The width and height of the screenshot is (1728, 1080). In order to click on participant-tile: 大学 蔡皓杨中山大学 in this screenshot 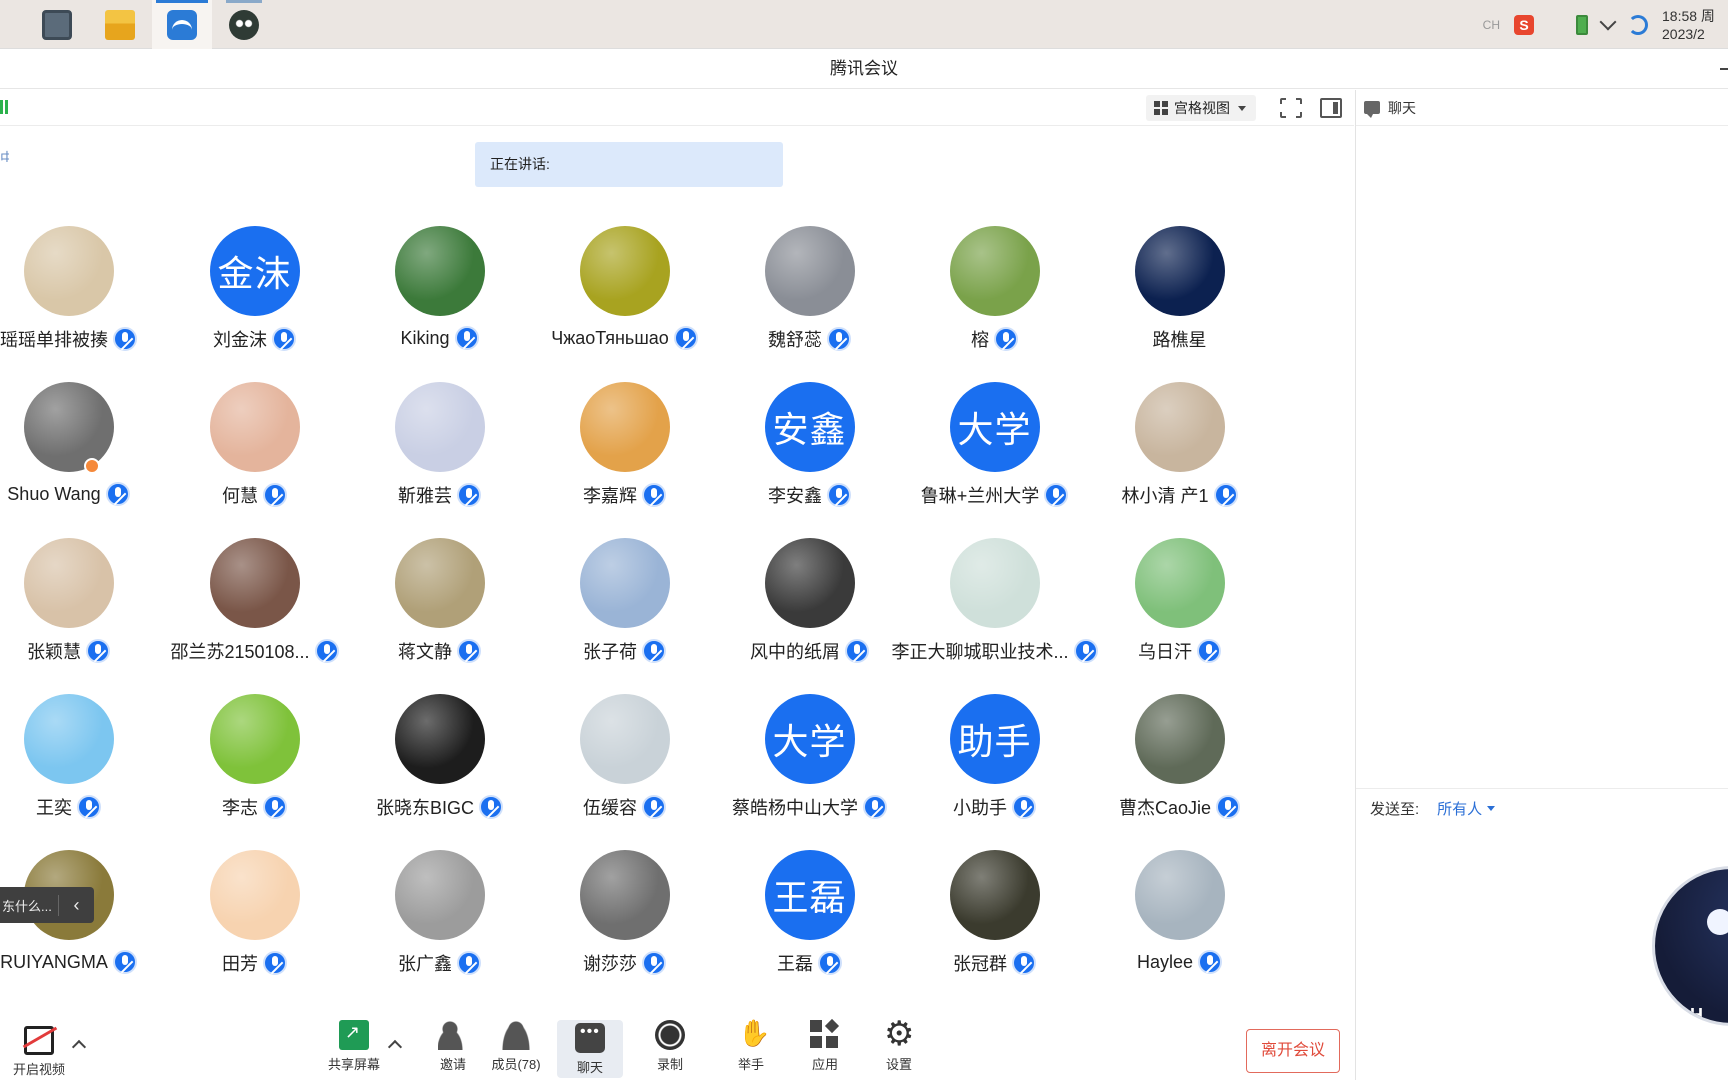, I will do `click(809, 769)`.